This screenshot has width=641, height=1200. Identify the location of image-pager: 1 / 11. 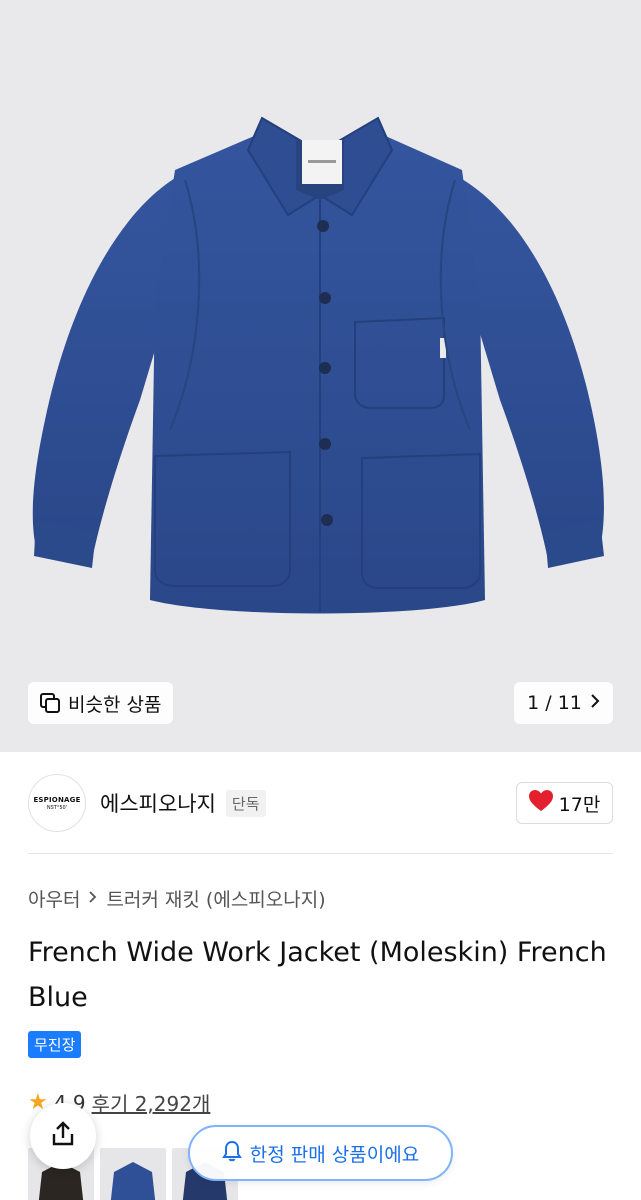
(563, 703).